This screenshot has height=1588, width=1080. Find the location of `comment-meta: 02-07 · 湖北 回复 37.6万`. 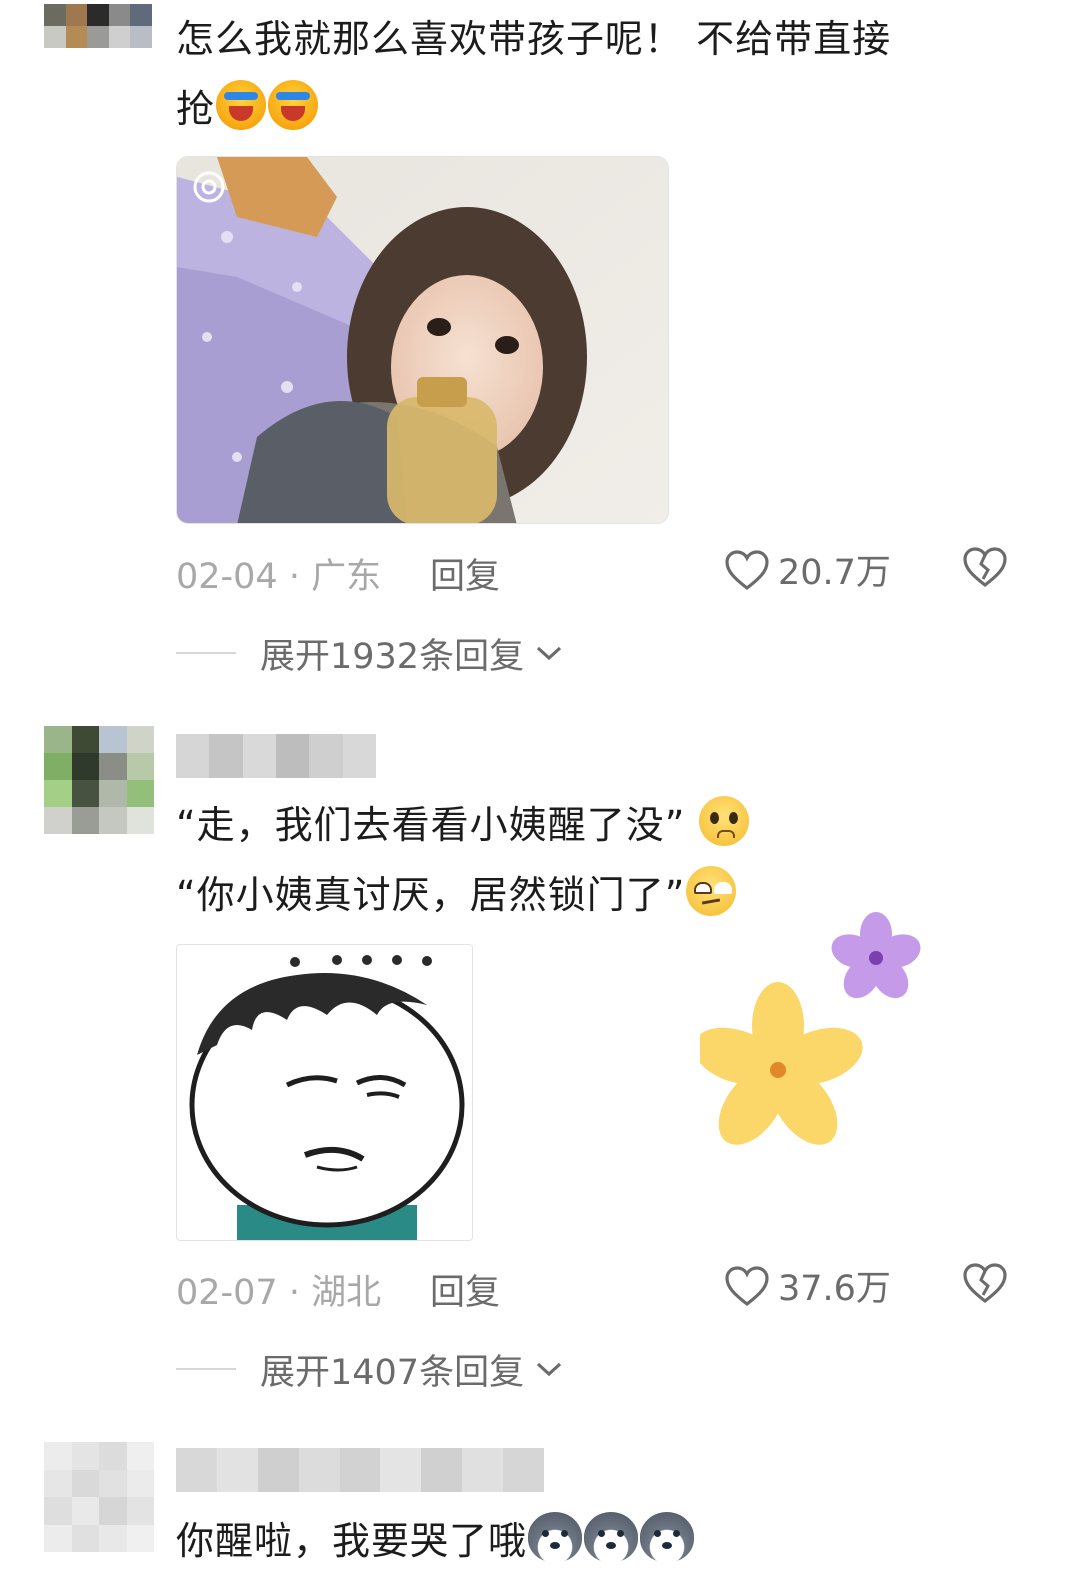

comment-meta: 02-07 · 湖北 回复 37.6万 is located at coordinates (606, 1286).